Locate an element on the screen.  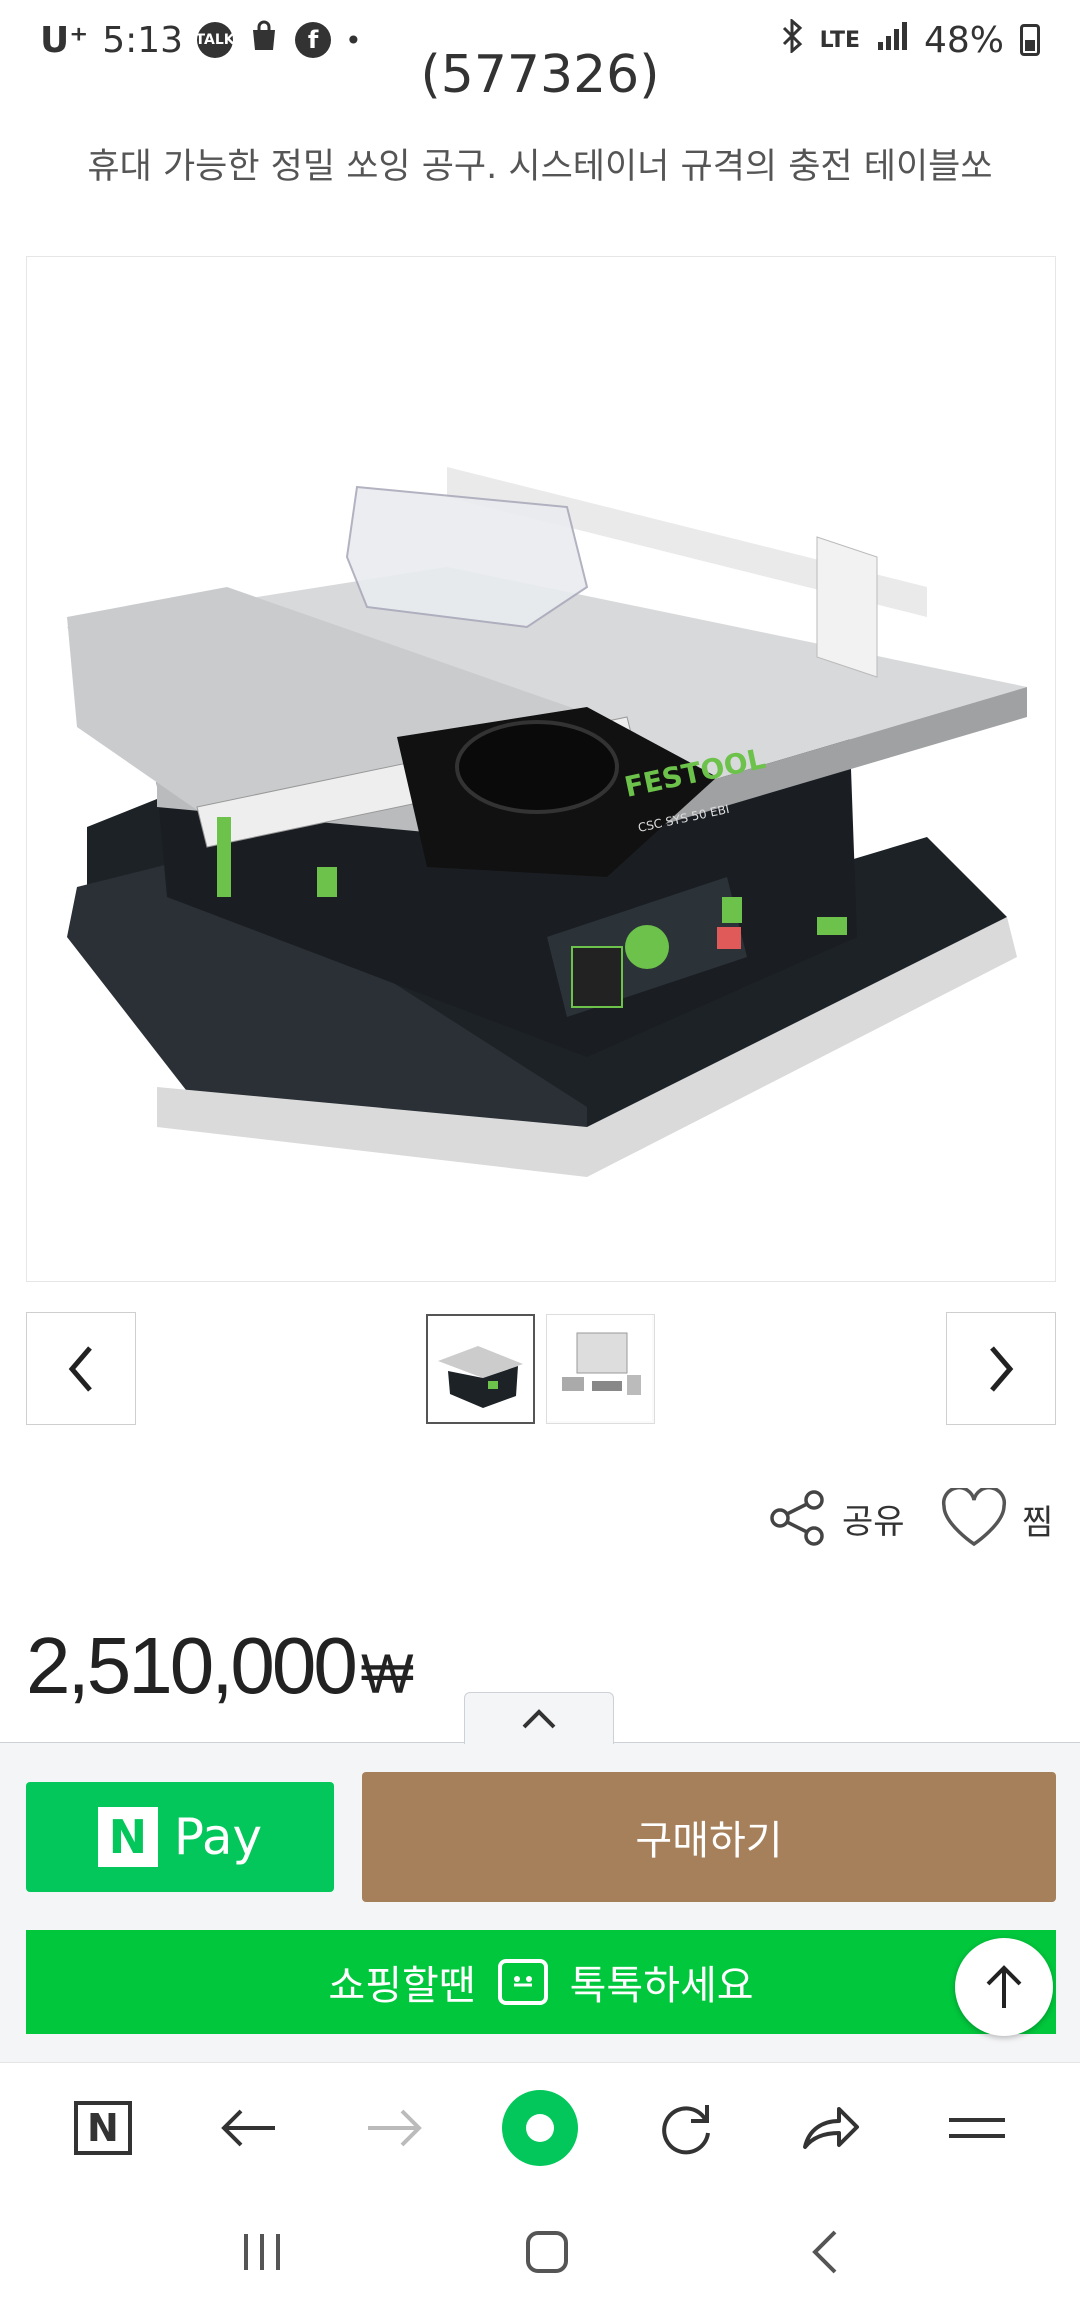
menu-button is located at coordinates (977, 2128).